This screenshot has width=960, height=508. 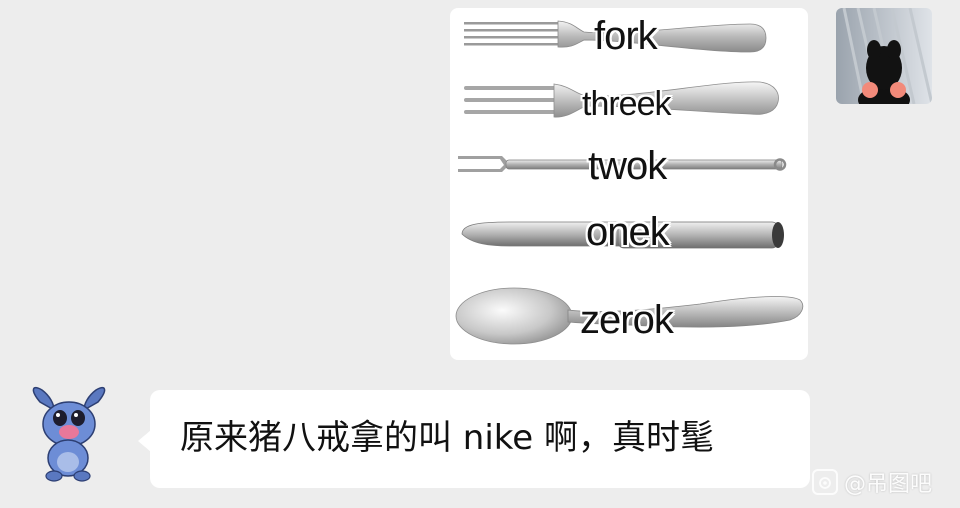 I want to click on watermark-text: @吊图吧, so click(x=888, y=484).